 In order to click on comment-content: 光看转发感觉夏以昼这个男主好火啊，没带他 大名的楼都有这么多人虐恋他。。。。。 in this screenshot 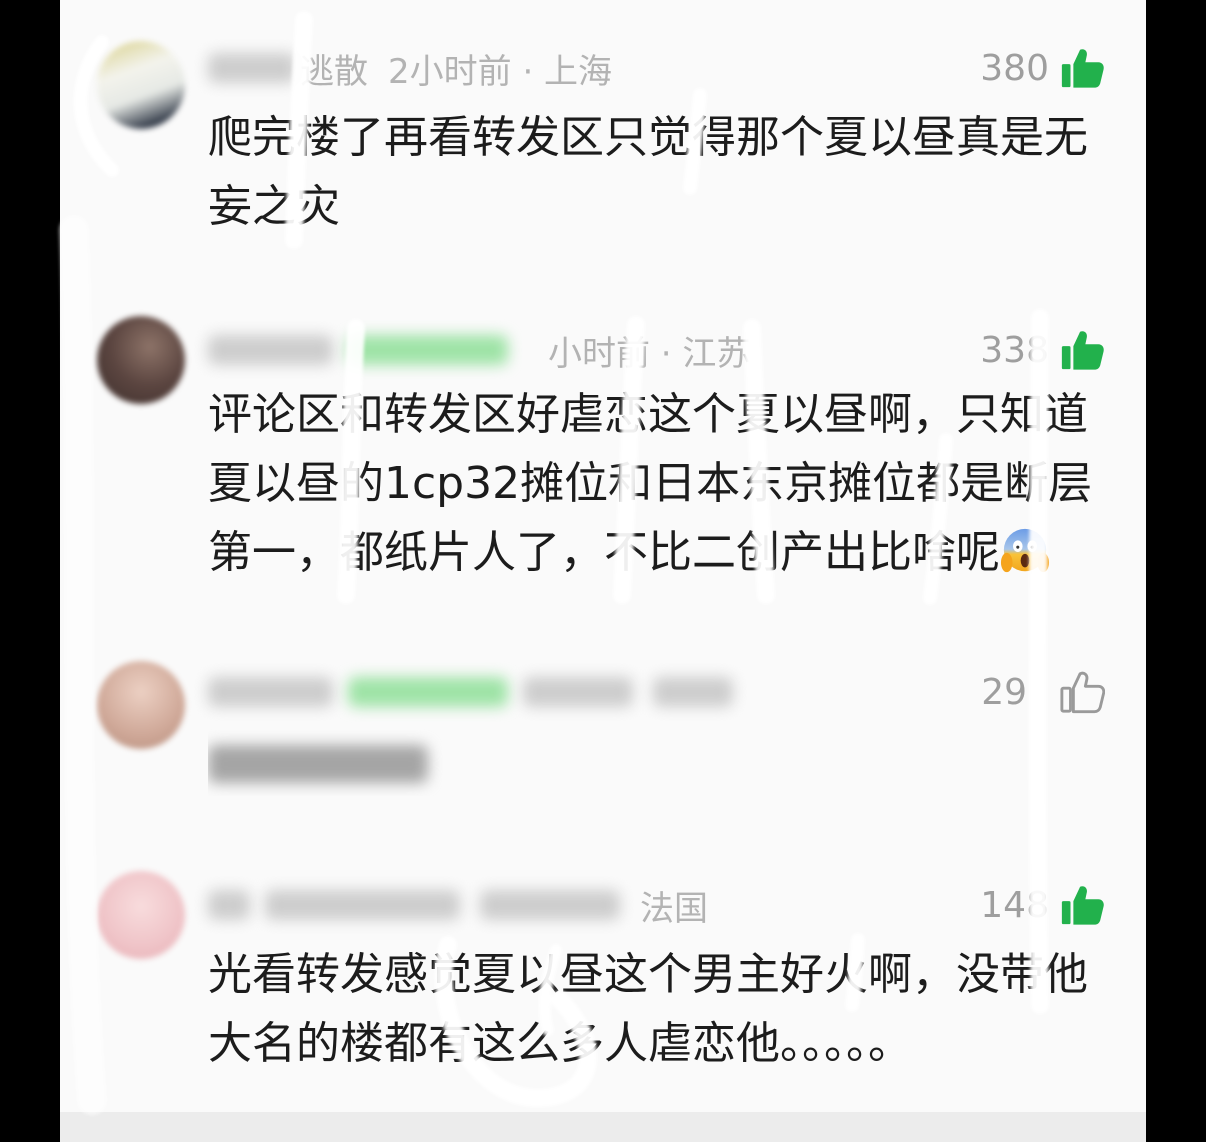, I will do `click(673, 1009)`.